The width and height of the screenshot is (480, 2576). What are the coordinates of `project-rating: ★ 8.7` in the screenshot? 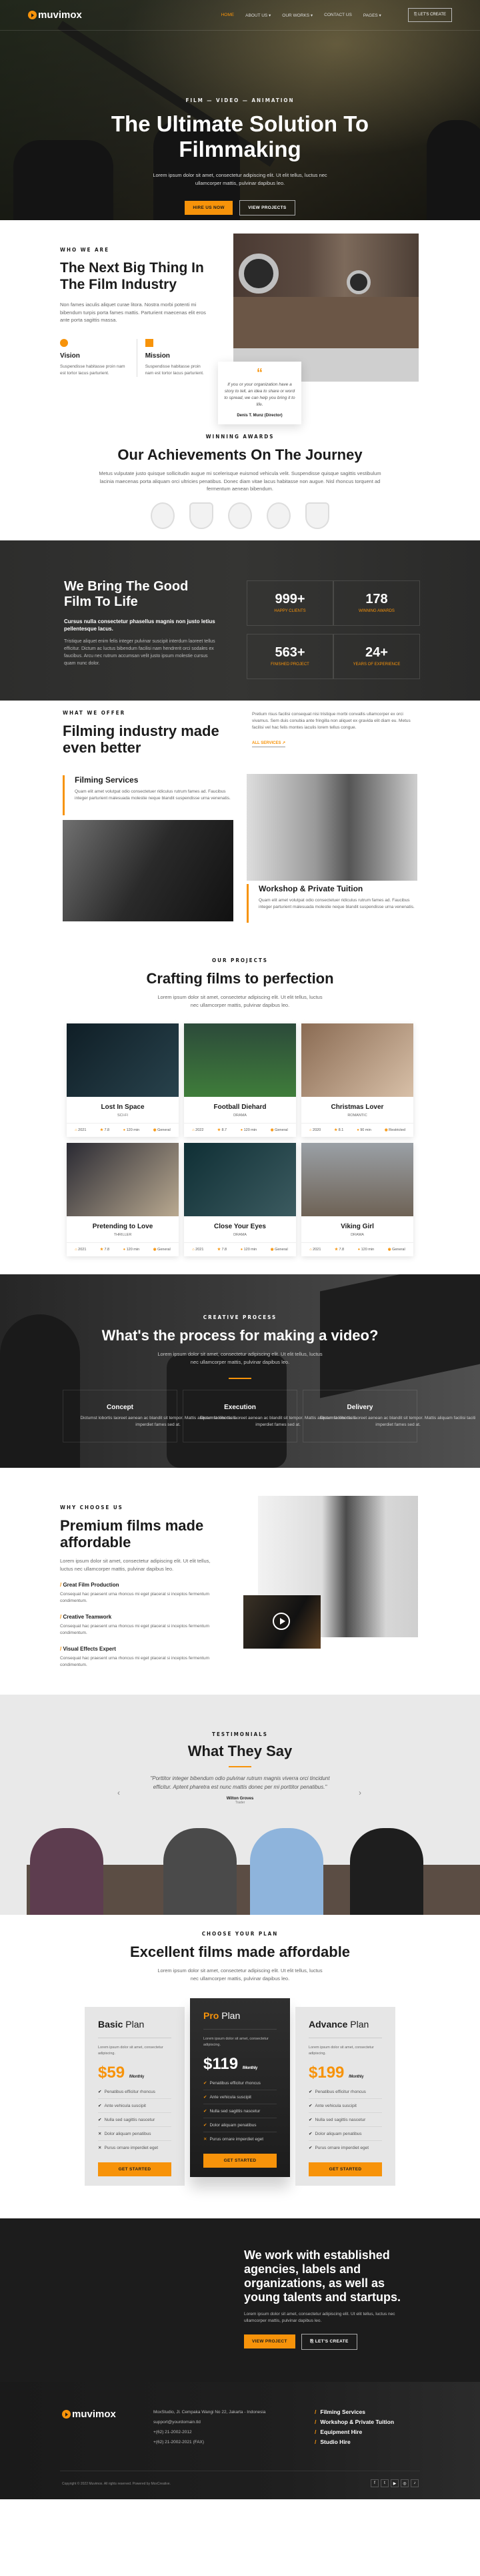 It's located at (222, 1130).